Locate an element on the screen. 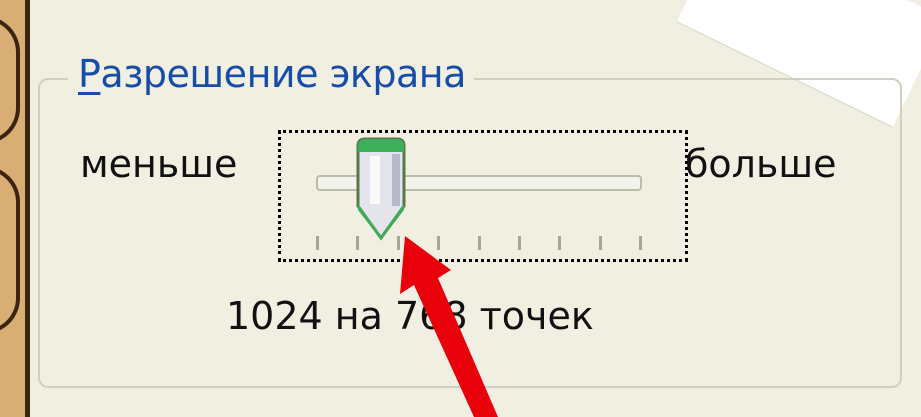  slider-min-label: меньше is located at coordinates (159, 164).